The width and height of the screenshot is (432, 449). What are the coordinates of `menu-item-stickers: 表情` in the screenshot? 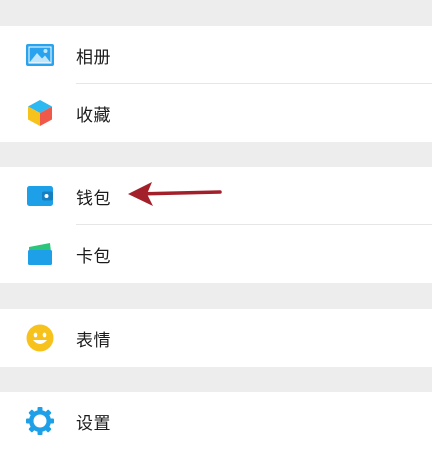 It's located at (216, 338).